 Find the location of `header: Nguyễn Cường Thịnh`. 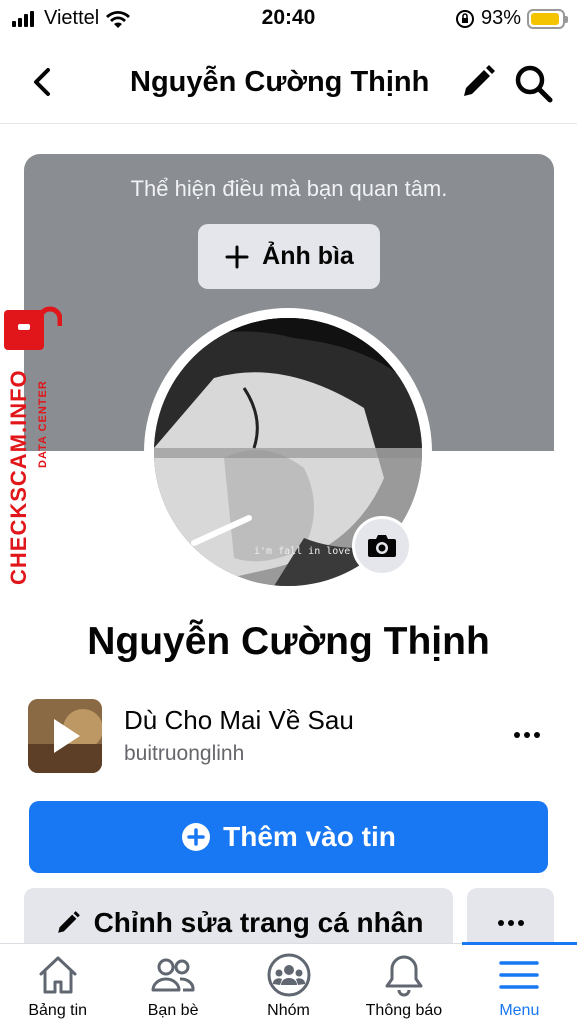

header: Nguyễn Cường Thịnh is located at coordinates (288, 84).